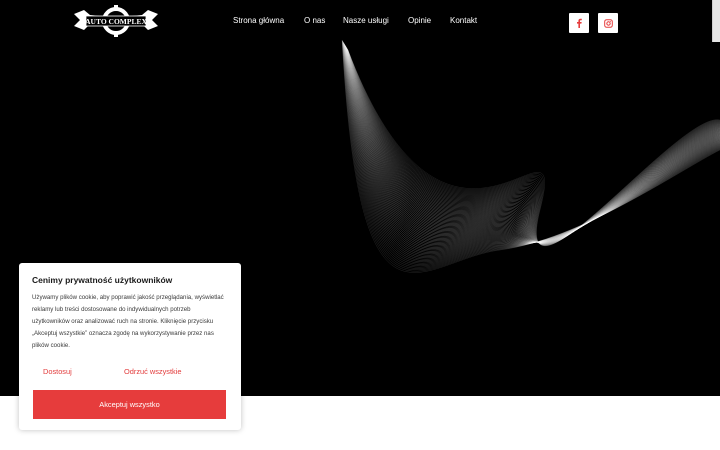 This screenshot has height=450, width=720. I want to click on instagram-button, so click(608, 23).